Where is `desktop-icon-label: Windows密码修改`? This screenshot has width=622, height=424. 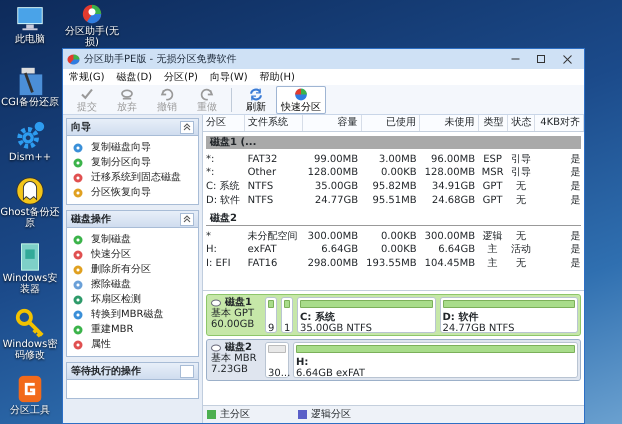 desktop-icon-label: Windows密码修改 is located at coordinates (30, 350).